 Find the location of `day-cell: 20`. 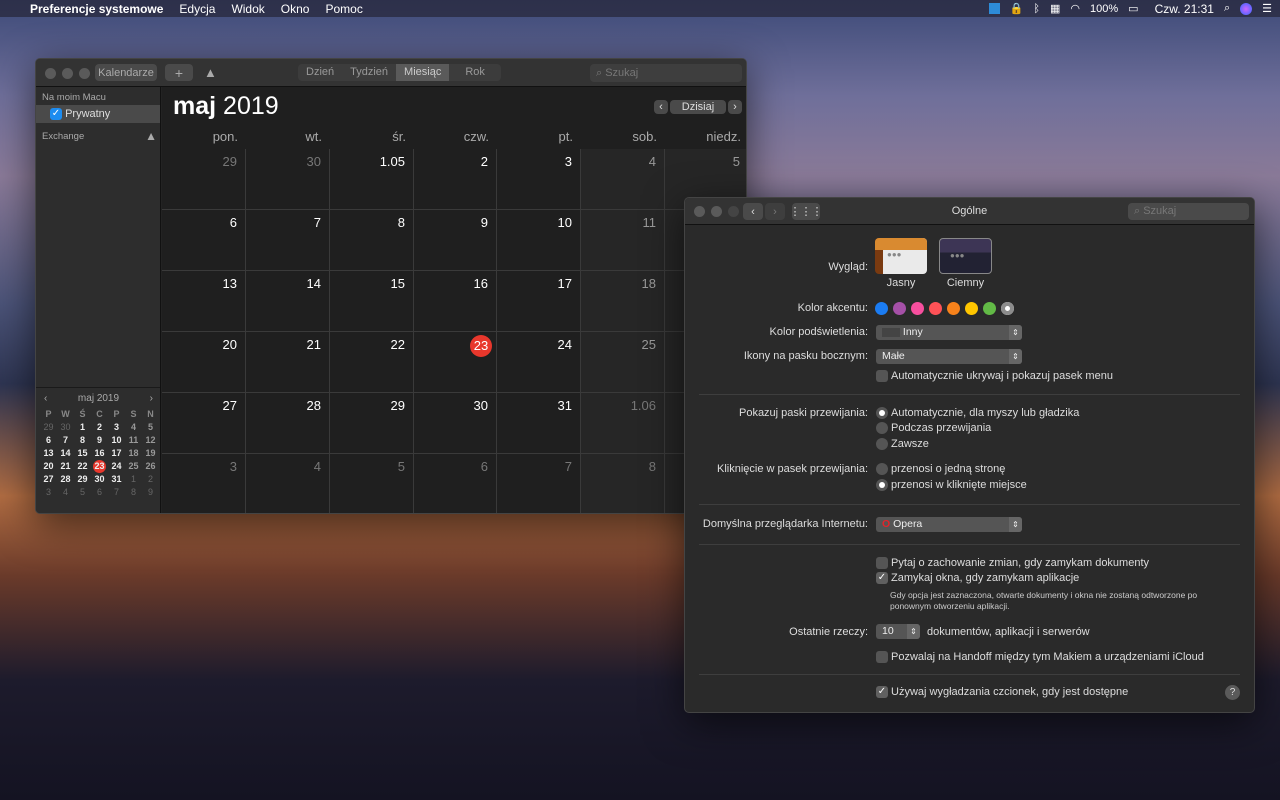

day-cell: 20 is located at coordinates (204, 362).